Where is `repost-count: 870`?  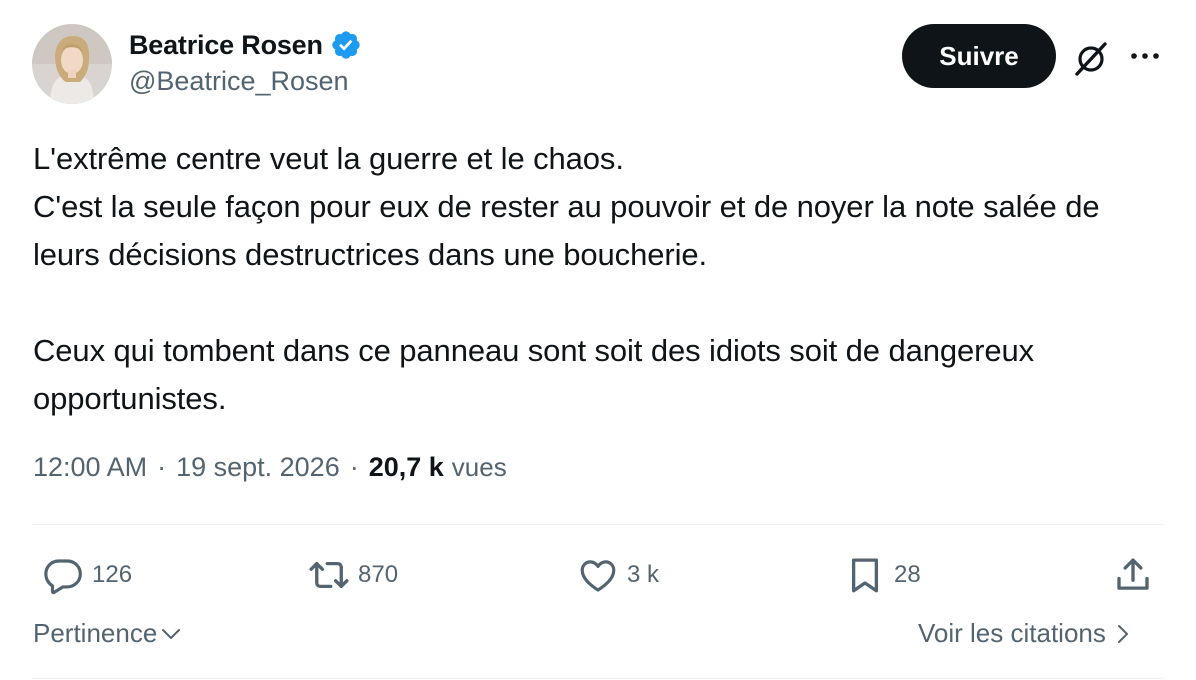
repost-count: 870 is located at coordinates (378, 574).